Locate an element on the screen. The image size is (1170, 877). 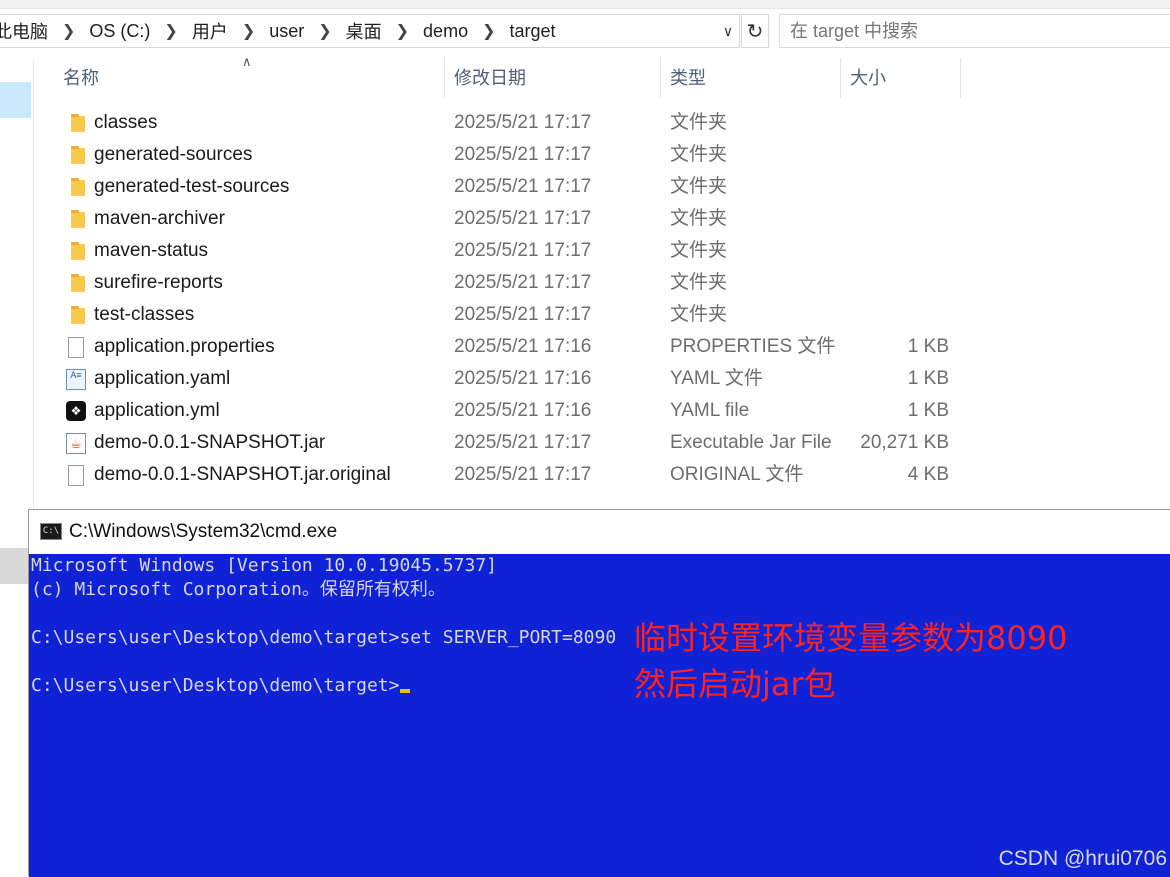
file-type: PROPERTIES 文件 is located at coordinates (753, 346).